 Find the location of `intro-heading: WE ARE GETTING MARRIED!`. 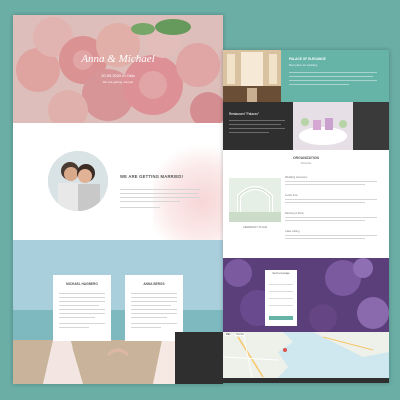

intro-heading: WE ARE GETTING MARRIED! is located at coordinates (152, 176).